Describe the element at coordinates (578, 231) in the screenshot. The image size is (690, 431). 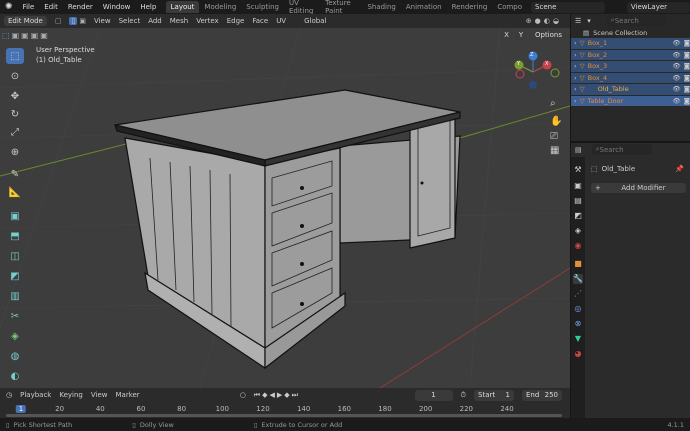
I see `scene-tab-icon: ◈` at that location.